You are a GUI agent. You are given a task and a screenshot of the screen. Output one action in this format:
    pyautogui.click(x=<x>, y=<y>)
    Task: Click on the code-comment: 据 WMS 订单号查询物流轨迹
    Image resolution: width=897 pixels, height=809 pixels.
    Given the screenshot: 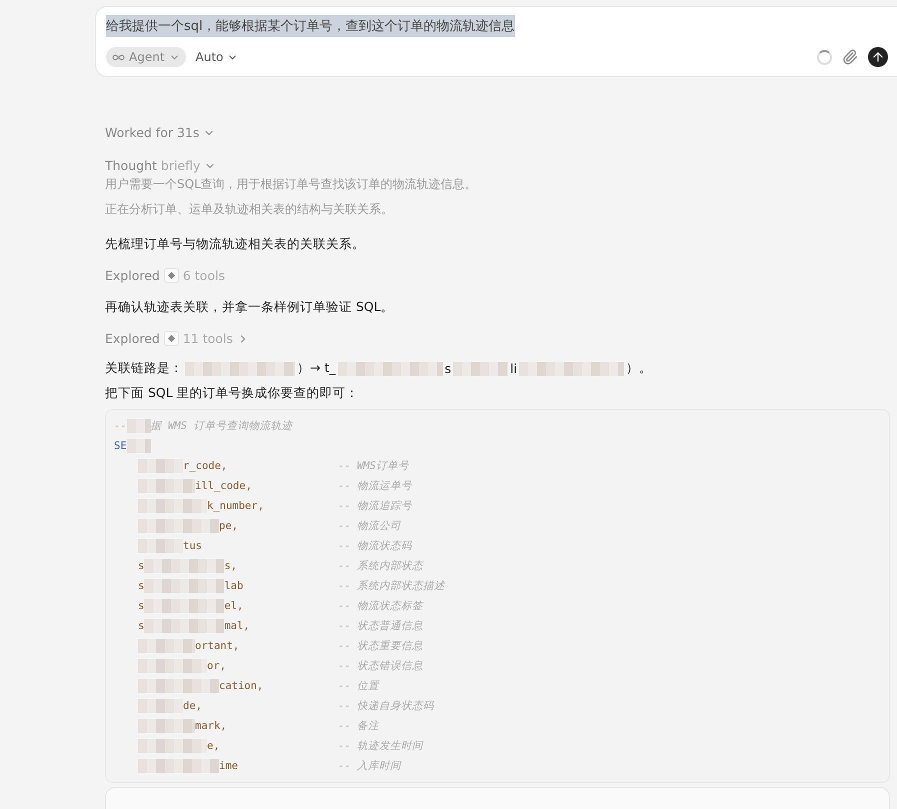 What is the action you would take?
    pyautogui.click(x=221, y=426)
    